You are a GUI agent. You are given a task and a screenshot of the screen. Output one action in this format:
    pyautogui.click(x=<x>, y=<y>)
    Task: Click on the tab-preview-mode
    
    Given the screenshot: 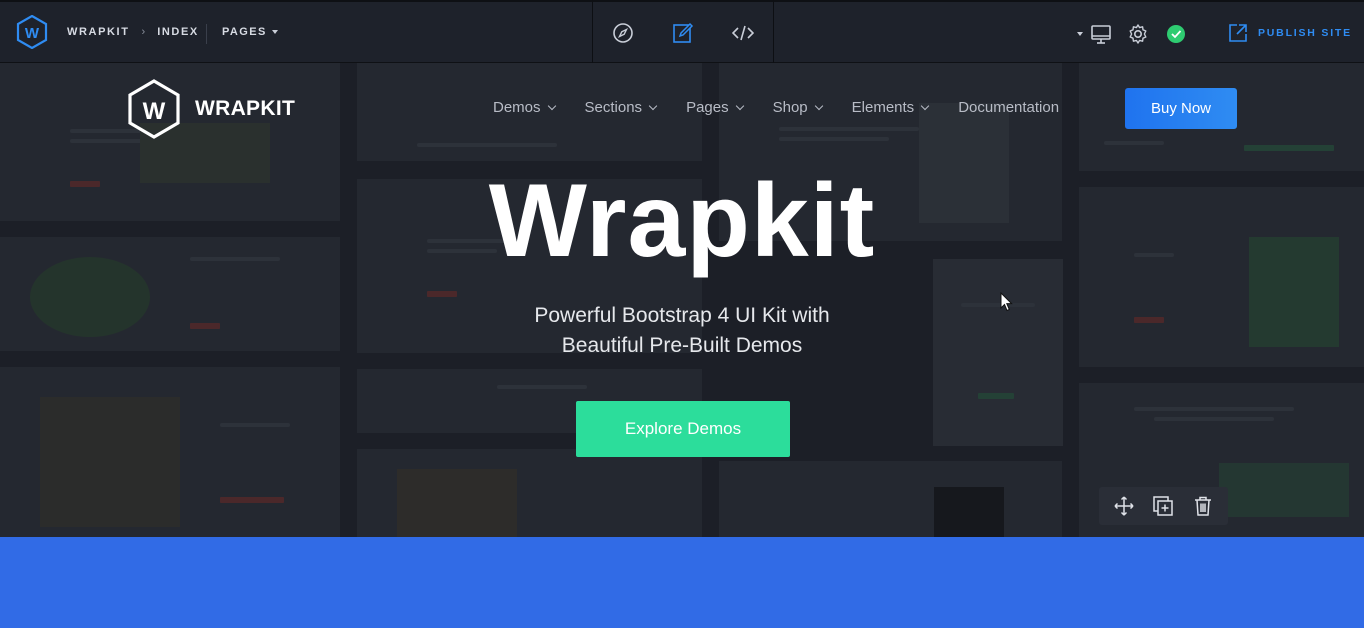 What is the action you would take?
    pyautogui.click(x=623, y=32)
    